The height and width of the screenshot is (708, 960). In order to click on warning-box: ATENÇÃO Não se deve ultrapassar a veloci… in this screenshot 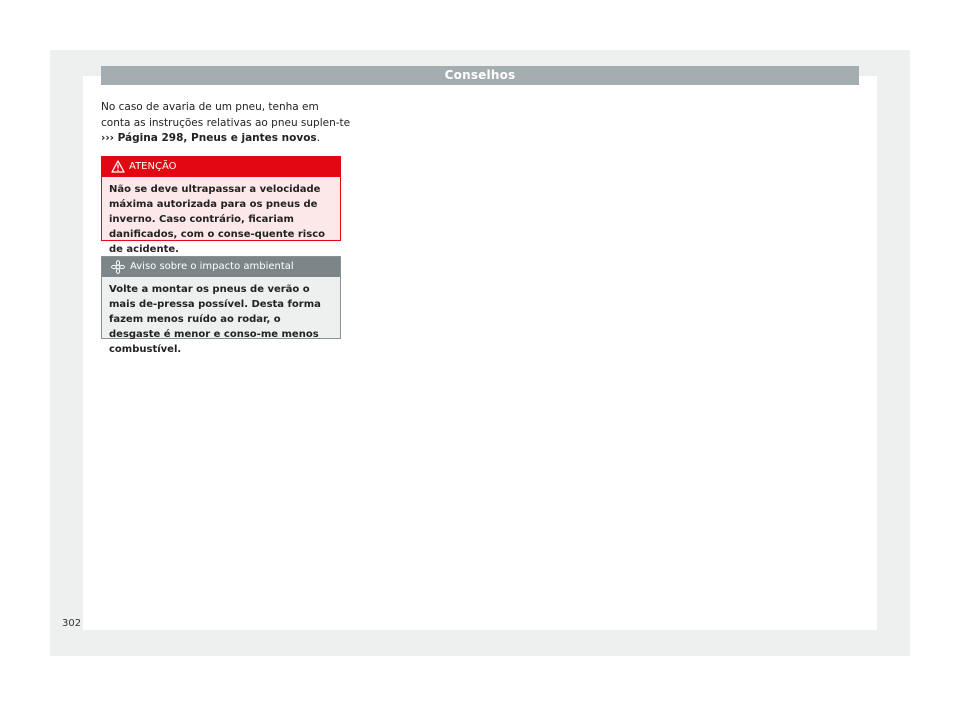, I will do `click(221, 205)`.